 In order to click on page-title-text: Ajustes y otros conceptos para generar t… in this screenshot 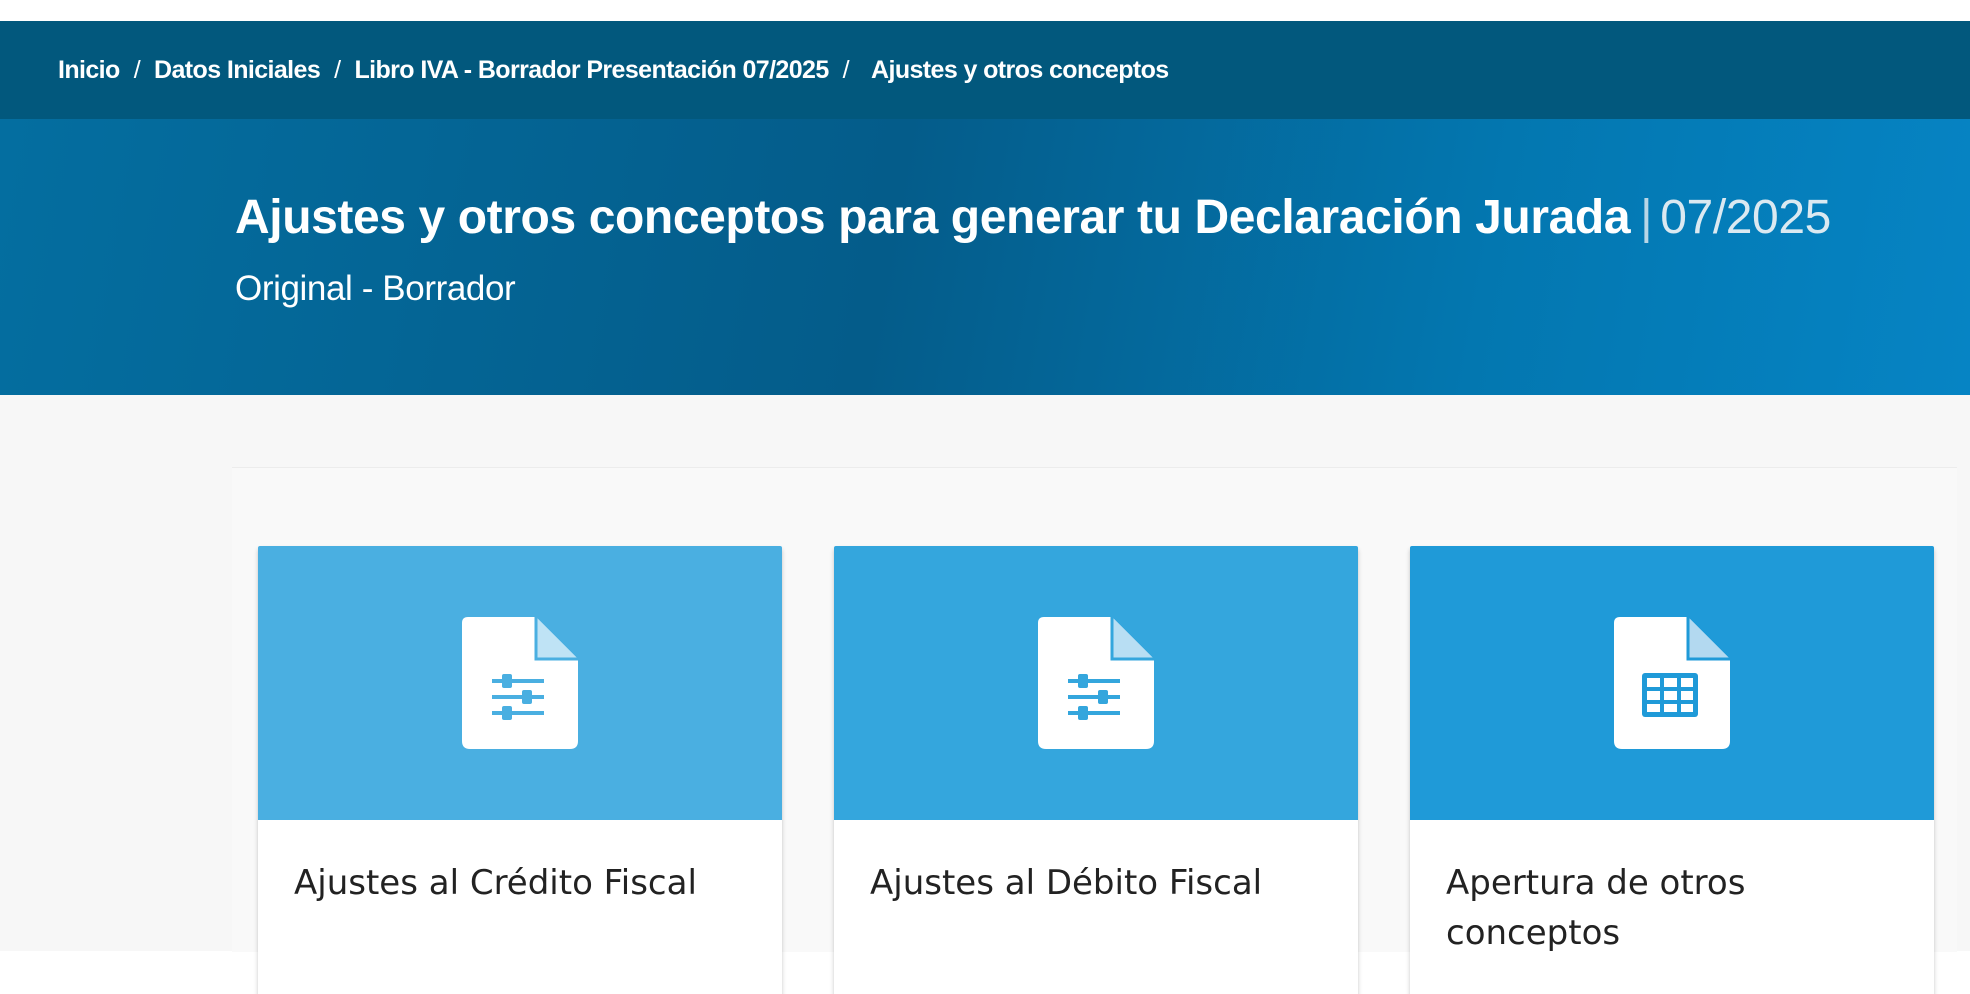, I will do `click(933, 217)`.